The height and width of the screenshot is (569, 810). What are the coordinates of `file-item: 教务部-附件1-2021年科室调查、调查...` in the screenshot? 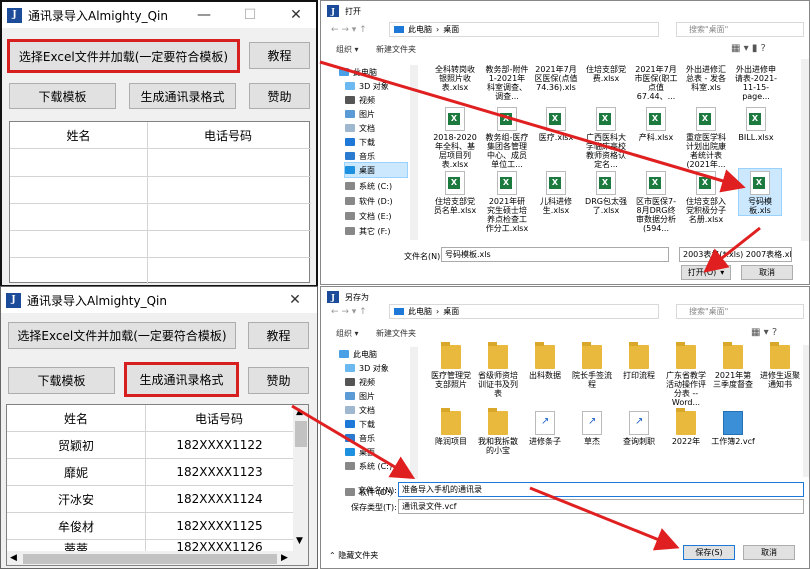 It's located at (507, 83).